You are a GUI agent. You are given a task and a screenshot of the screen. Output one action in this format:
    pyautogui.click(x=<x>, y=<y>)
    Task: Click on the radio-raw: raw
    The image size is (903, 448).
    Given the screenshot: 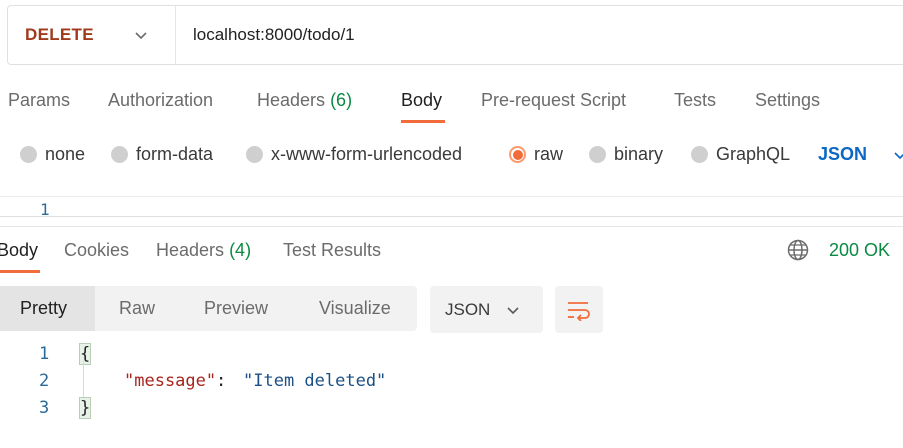 What is the action you would take?
    pyautogui.click(x=536, y=154)
    